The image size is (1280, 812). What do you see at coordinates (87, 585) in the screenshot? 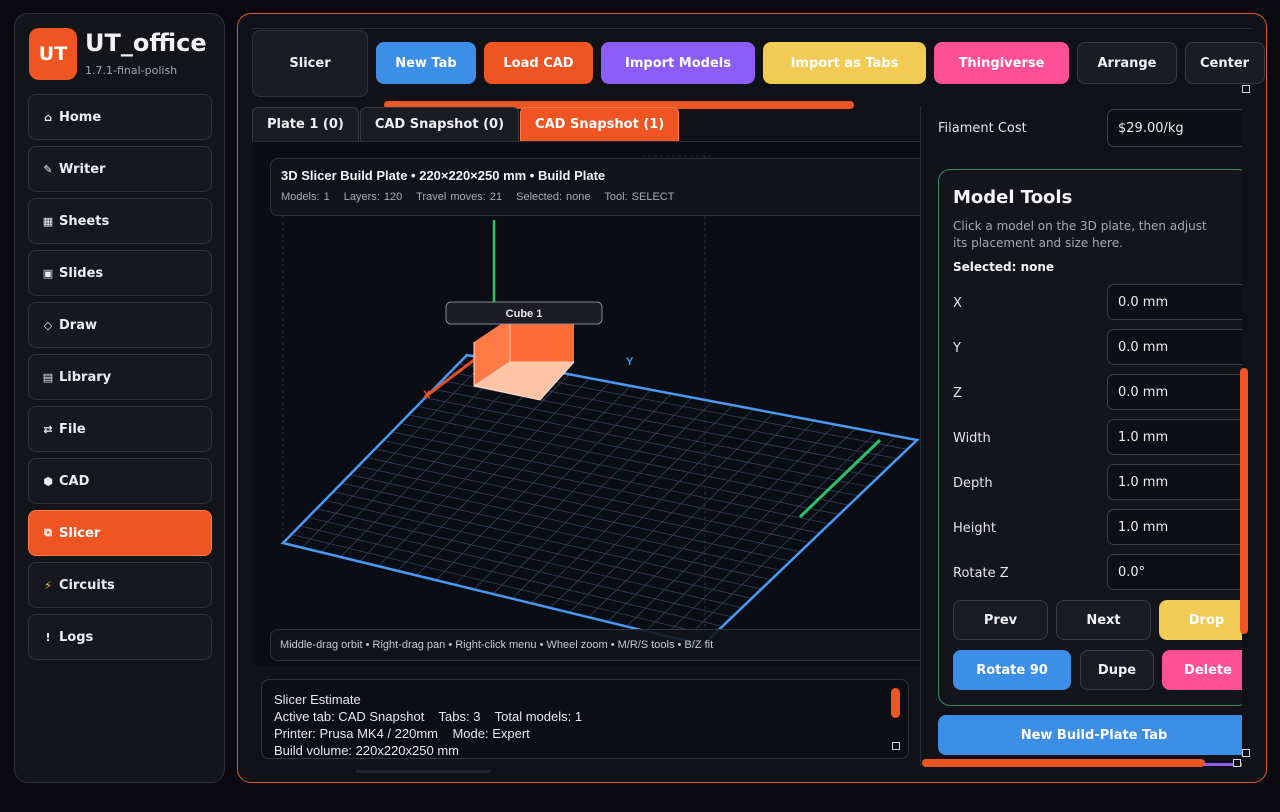
I see `sidebar-item-label: Circuits` at bounding box center [87, 585].